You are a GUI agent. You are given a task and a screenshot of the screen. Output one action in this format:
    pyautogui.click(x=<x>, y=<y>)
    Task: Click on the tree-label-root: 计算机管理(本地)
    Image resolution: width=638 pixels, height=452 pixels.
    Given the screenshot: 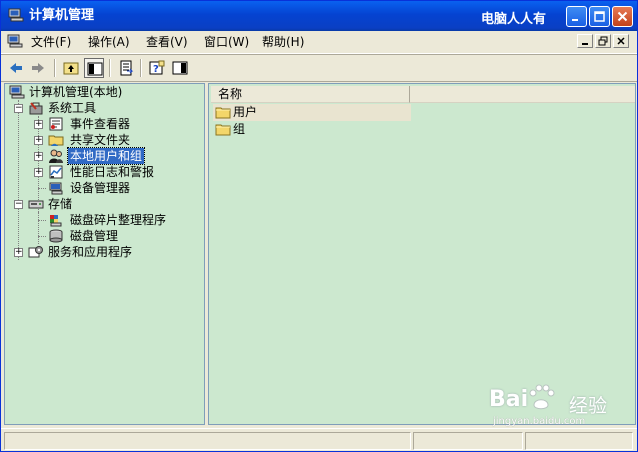 What is the action you would take?
    pyautogui.click(x=76, y=92)
    